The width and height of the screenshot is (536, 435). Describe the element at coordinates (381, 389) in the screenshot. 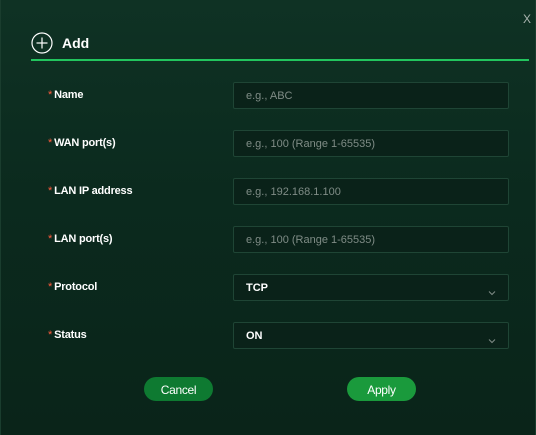

I see `apply-button: Apply` at that location.